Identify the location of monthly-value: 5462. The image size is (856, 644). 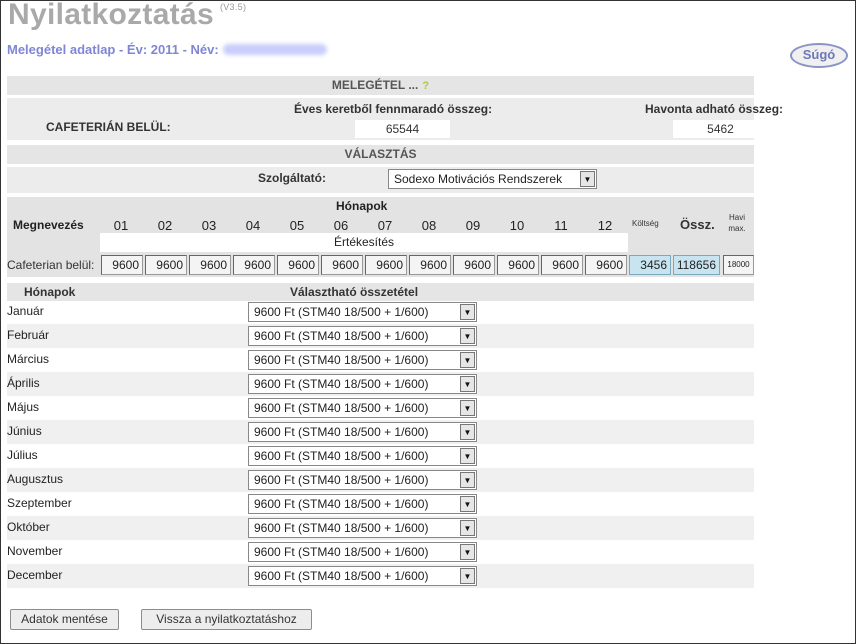
(720, 129).